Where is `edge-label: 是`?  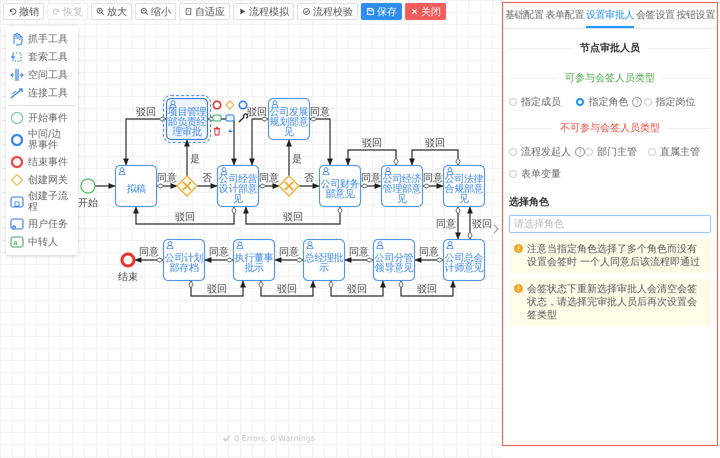 edge-label: 是 is located at coordinates (297, 159).